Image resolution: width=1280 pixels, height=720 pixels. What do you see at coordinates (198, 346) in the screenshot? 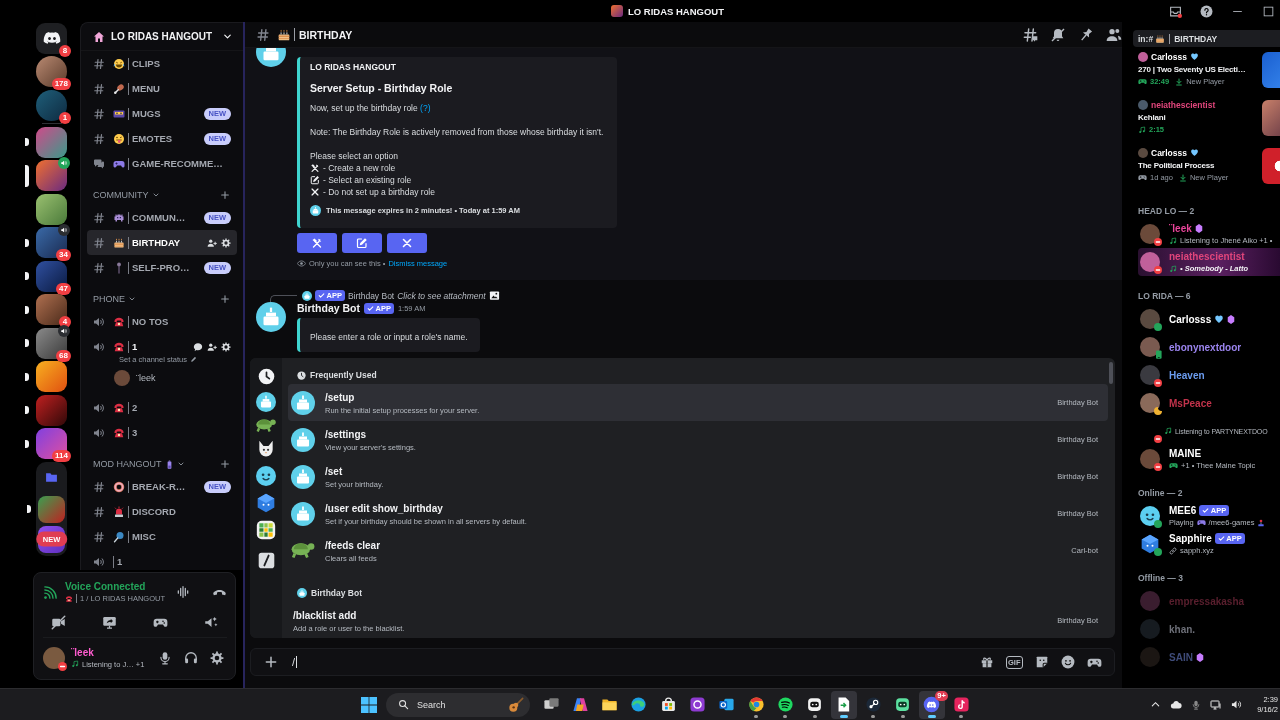
I see `chat-bubble-icon` at bounding box center [198, 346].